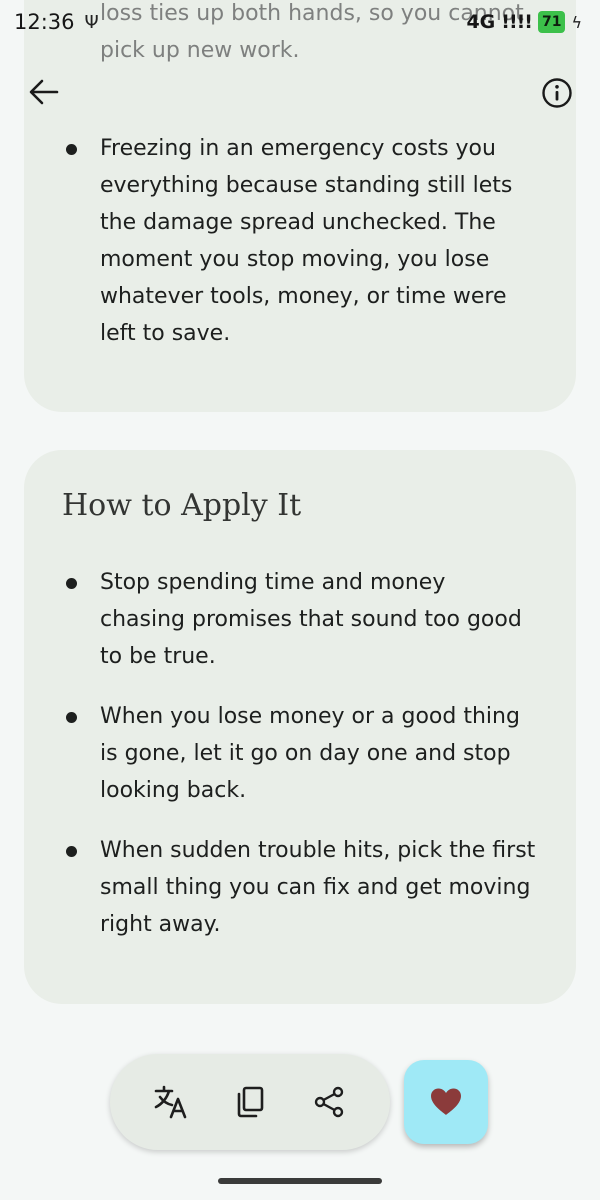 This screenshot has height=1200, width=600. What do you see at coordinates (517, 22) in the screenshot?
I see `signal-icon: !!!!` at bounding box center [517, 22].